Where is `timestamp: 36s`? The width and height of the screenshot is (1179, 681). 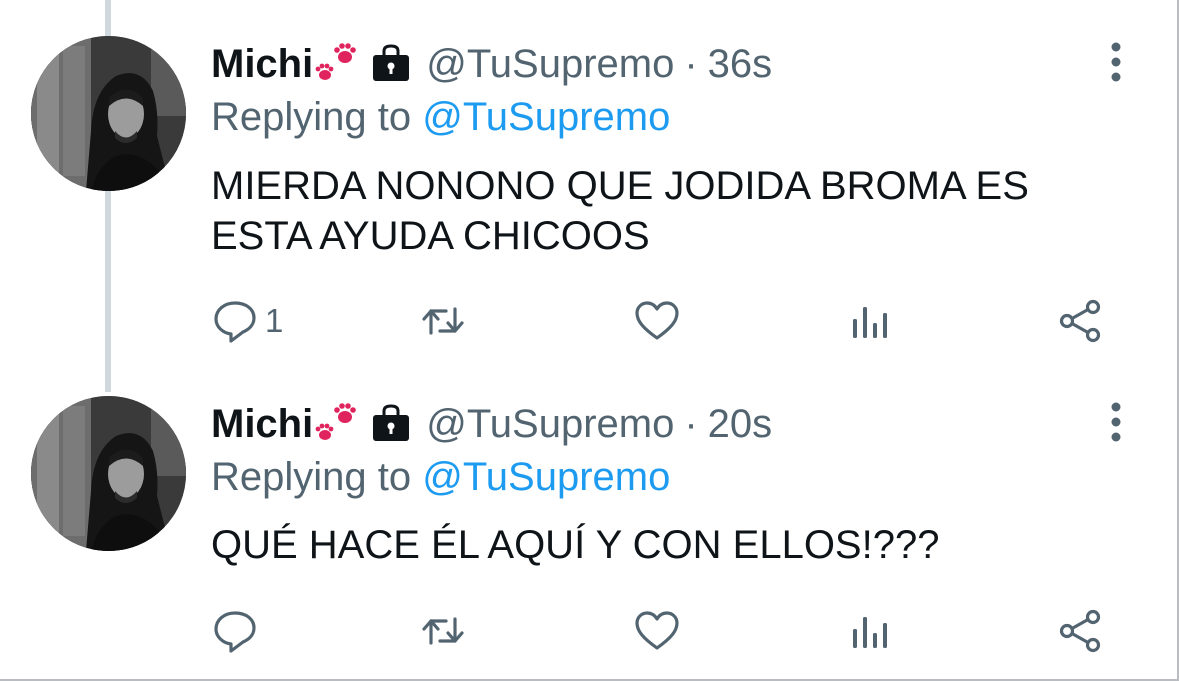
timestamp: 36s is located at coordinates (740, 64).